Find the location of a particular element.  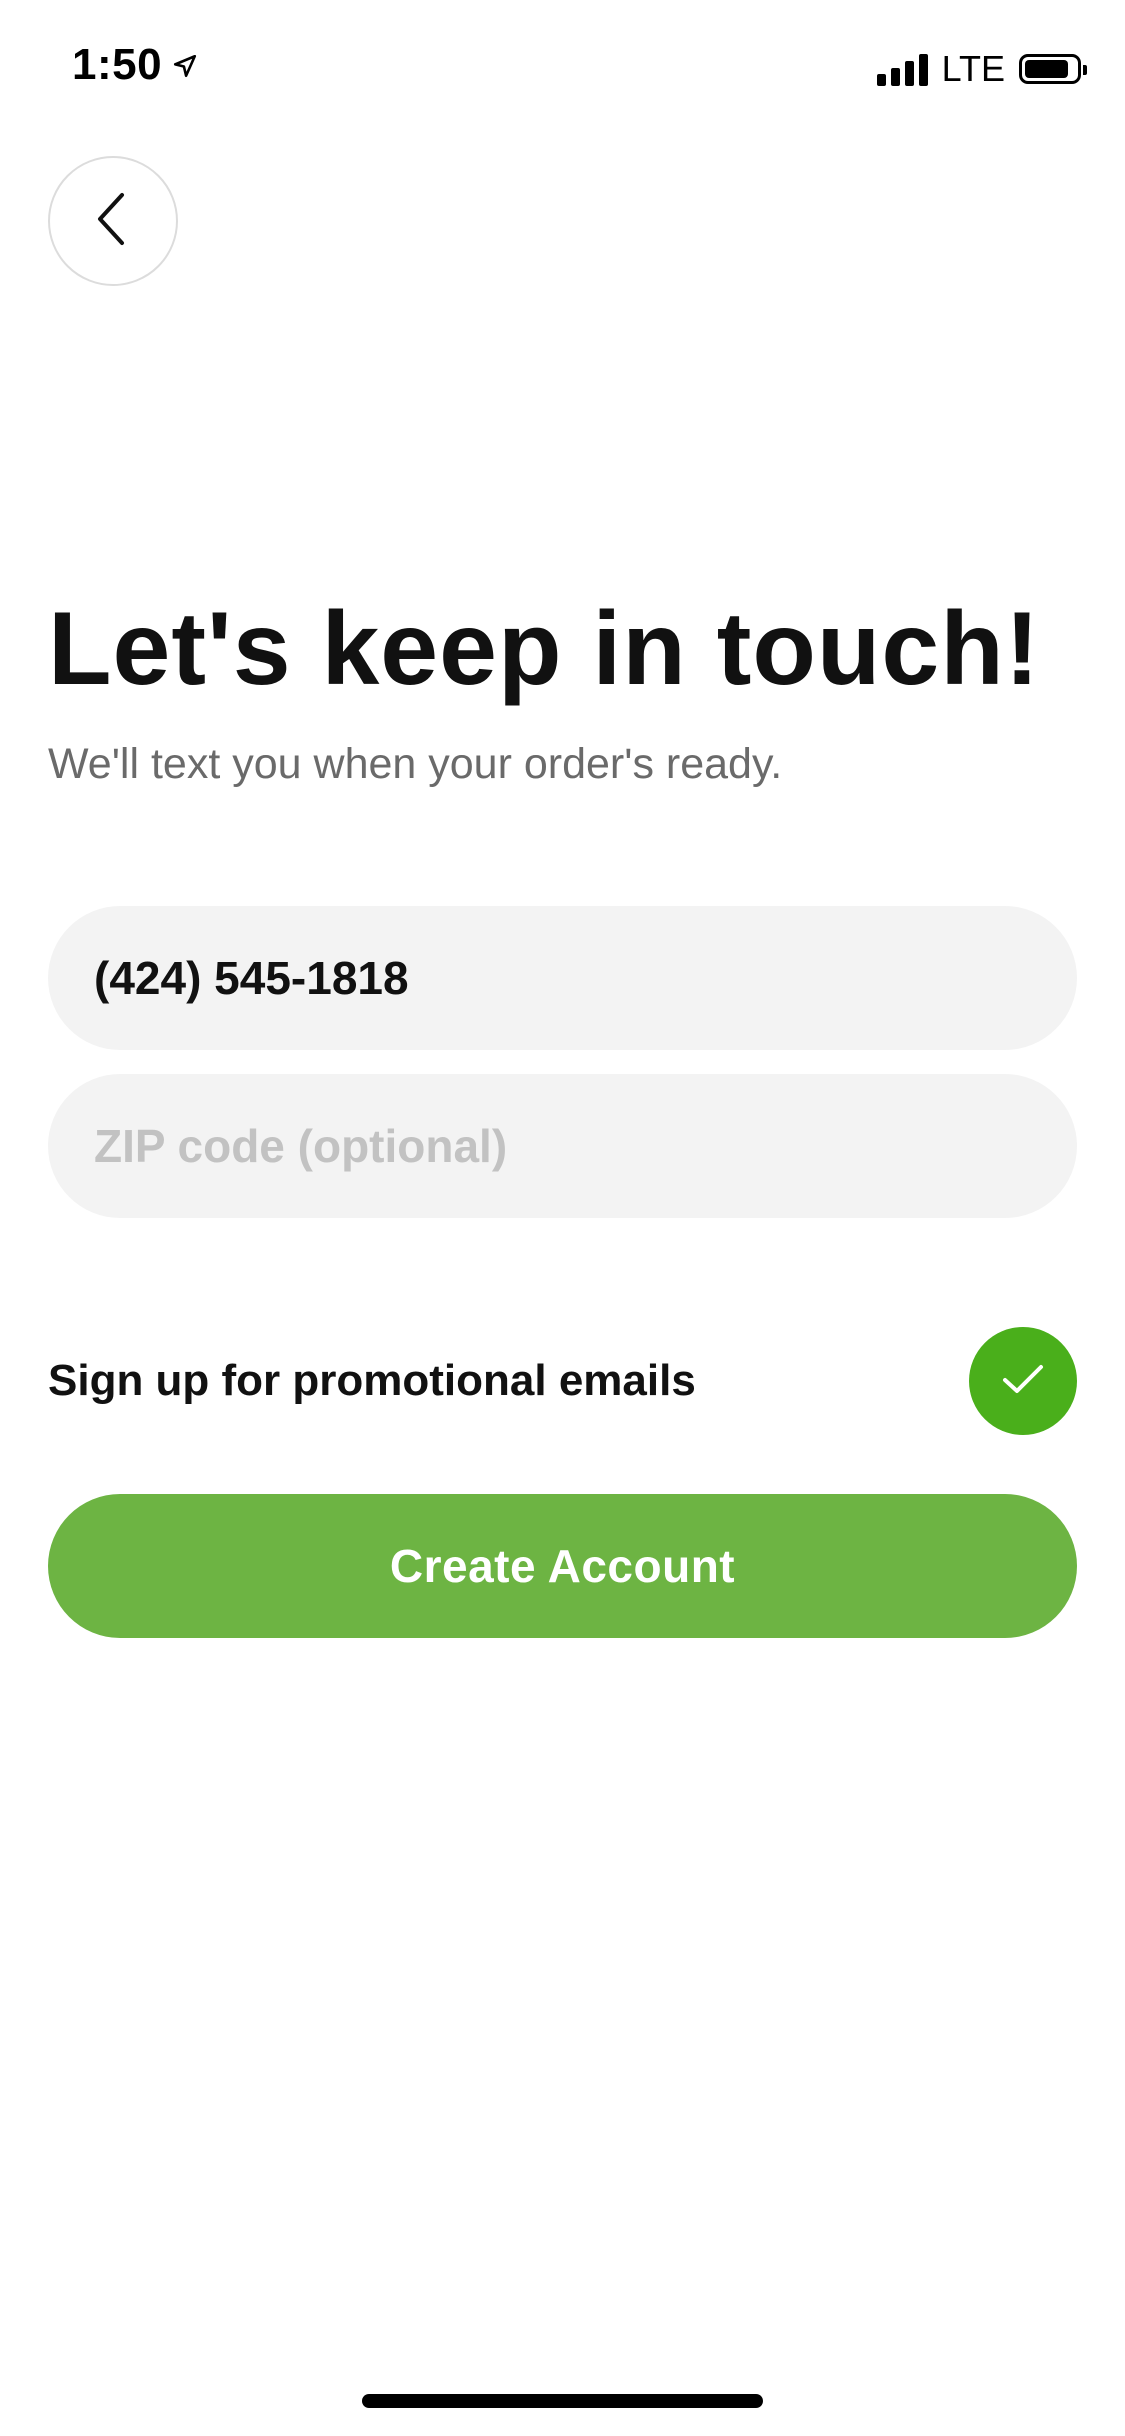

promo-email-row: Sign up for promotional emails is located at coordinates (562, 1381).